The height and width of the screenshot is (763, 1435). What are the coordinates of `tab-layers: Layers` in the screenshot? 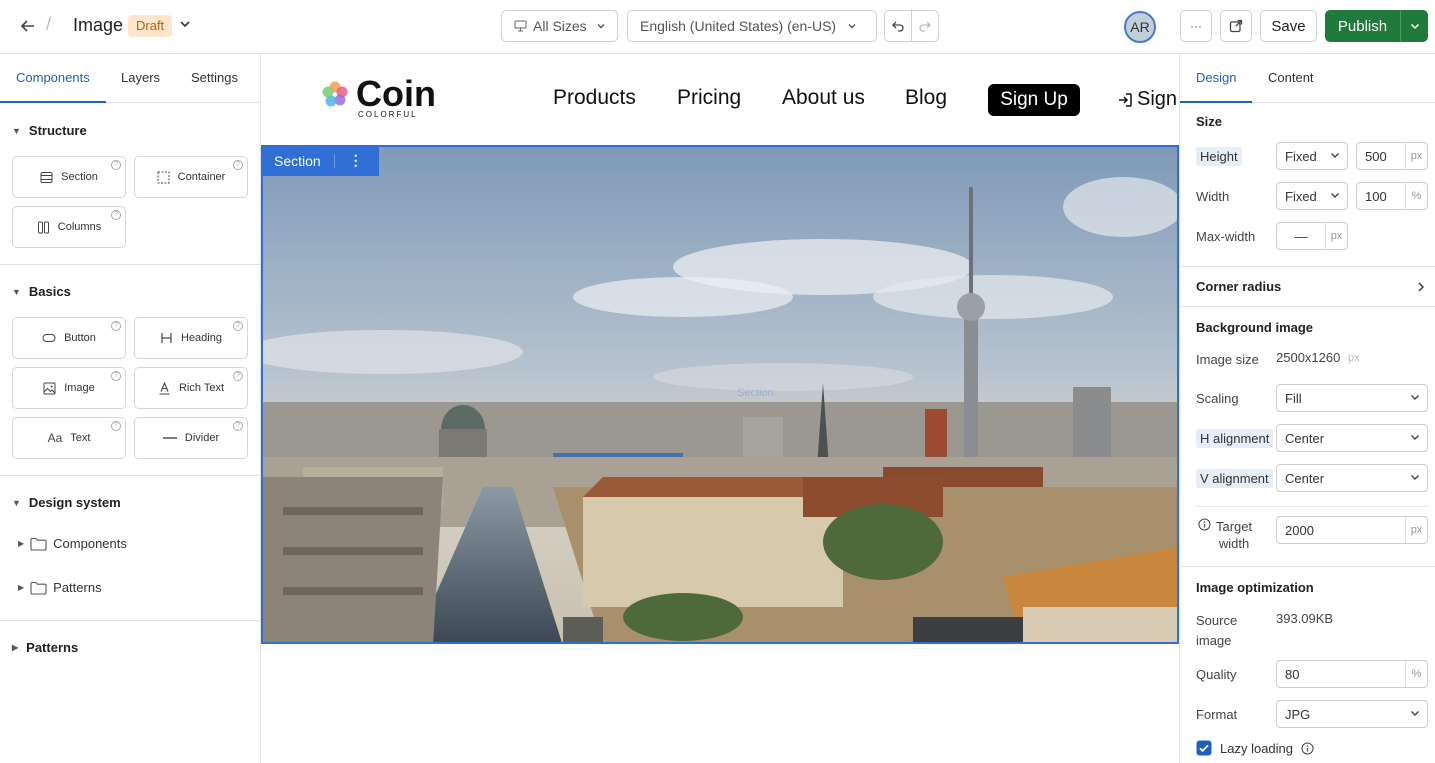 It's located at (140, 77).